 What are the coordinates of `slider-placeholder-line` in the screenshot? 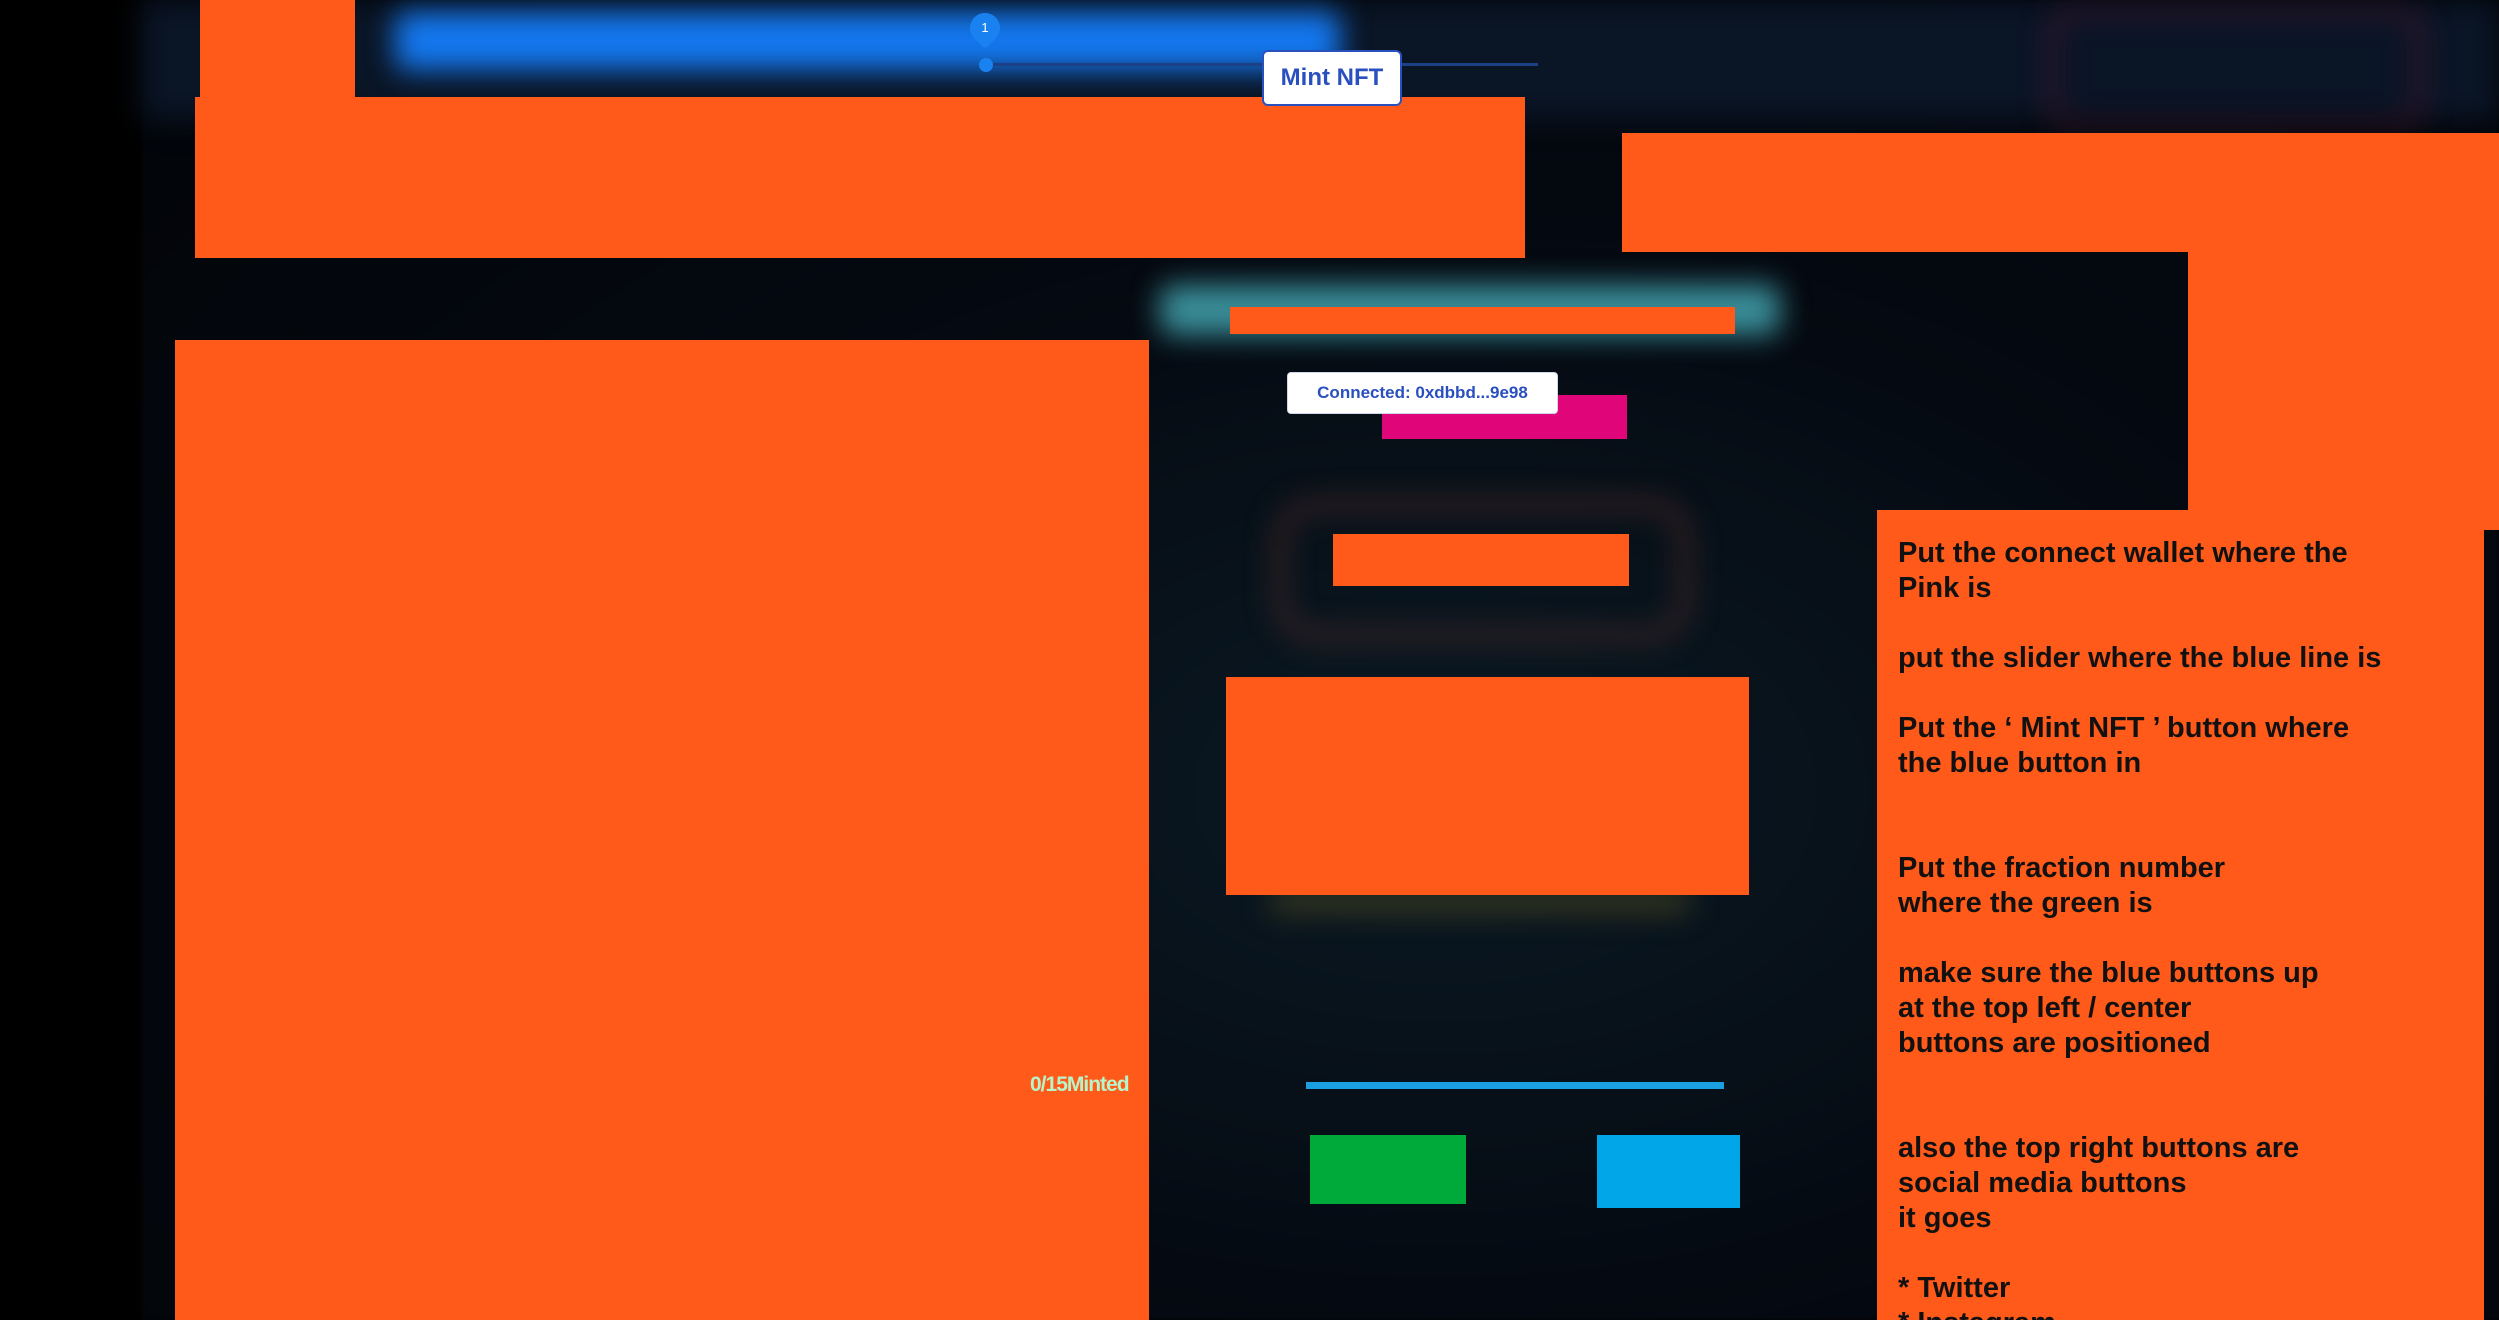 It's located at (1515, 1085).